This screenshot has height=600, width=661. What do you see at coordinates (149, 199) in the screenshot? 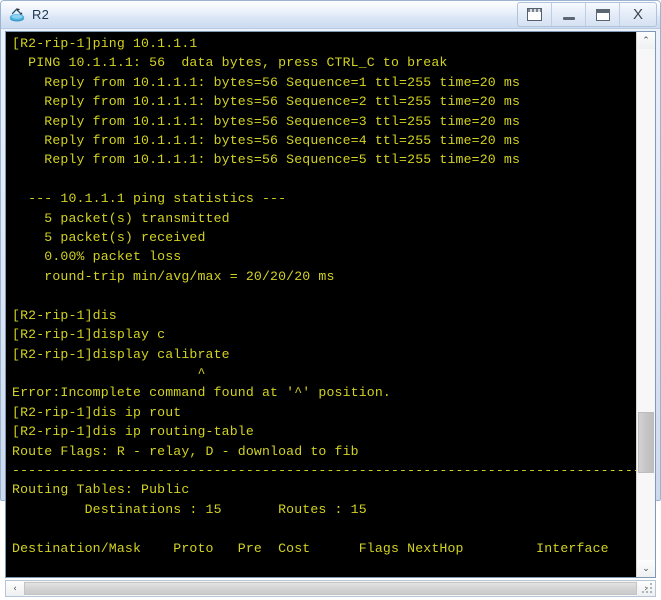
I see `terminal-line: --- 10.1.1.1 ping statistics ---` at bounding box center [149, 199].